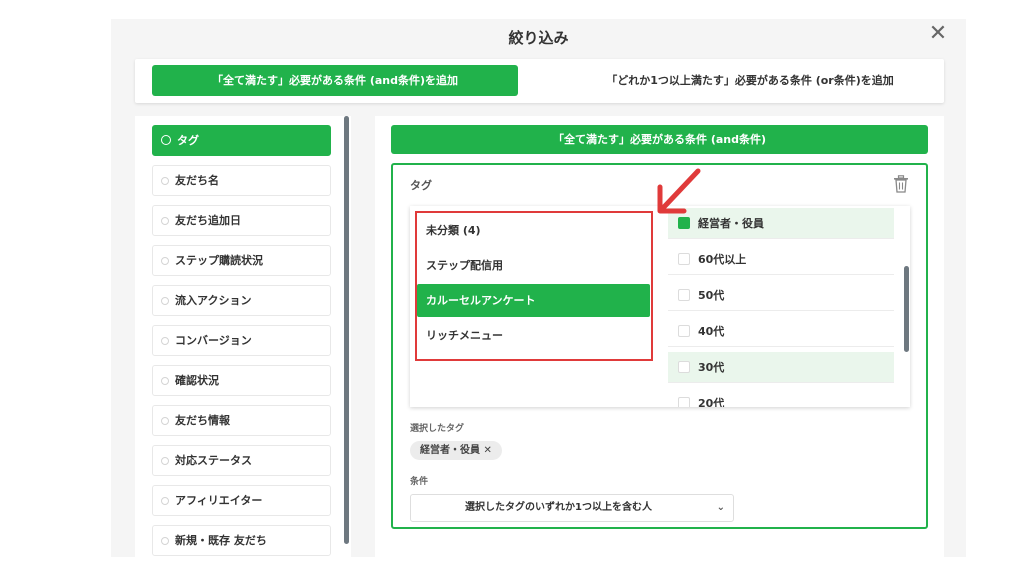  Describe the element at coordinates (722, 259) in the screenshot. I see `tag-option-label: 60代以上` at that location.